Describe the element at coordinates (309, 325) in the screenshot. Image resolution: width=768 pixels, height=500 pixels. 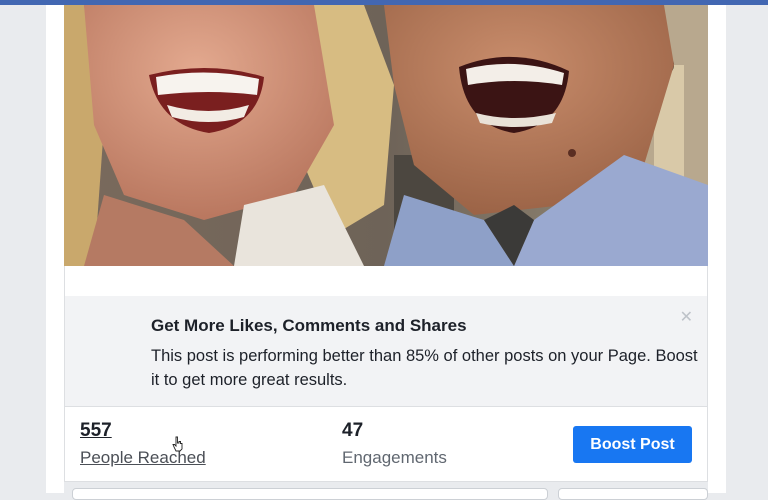
I see `banner-title: Get More Likes, Comments and Shares` at that location.